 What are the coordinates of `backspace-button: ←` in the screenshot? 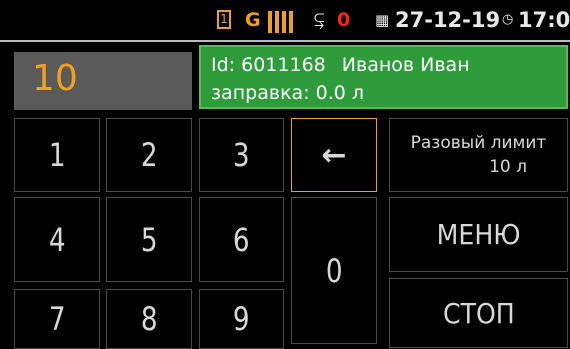 It's located at (334, 155).